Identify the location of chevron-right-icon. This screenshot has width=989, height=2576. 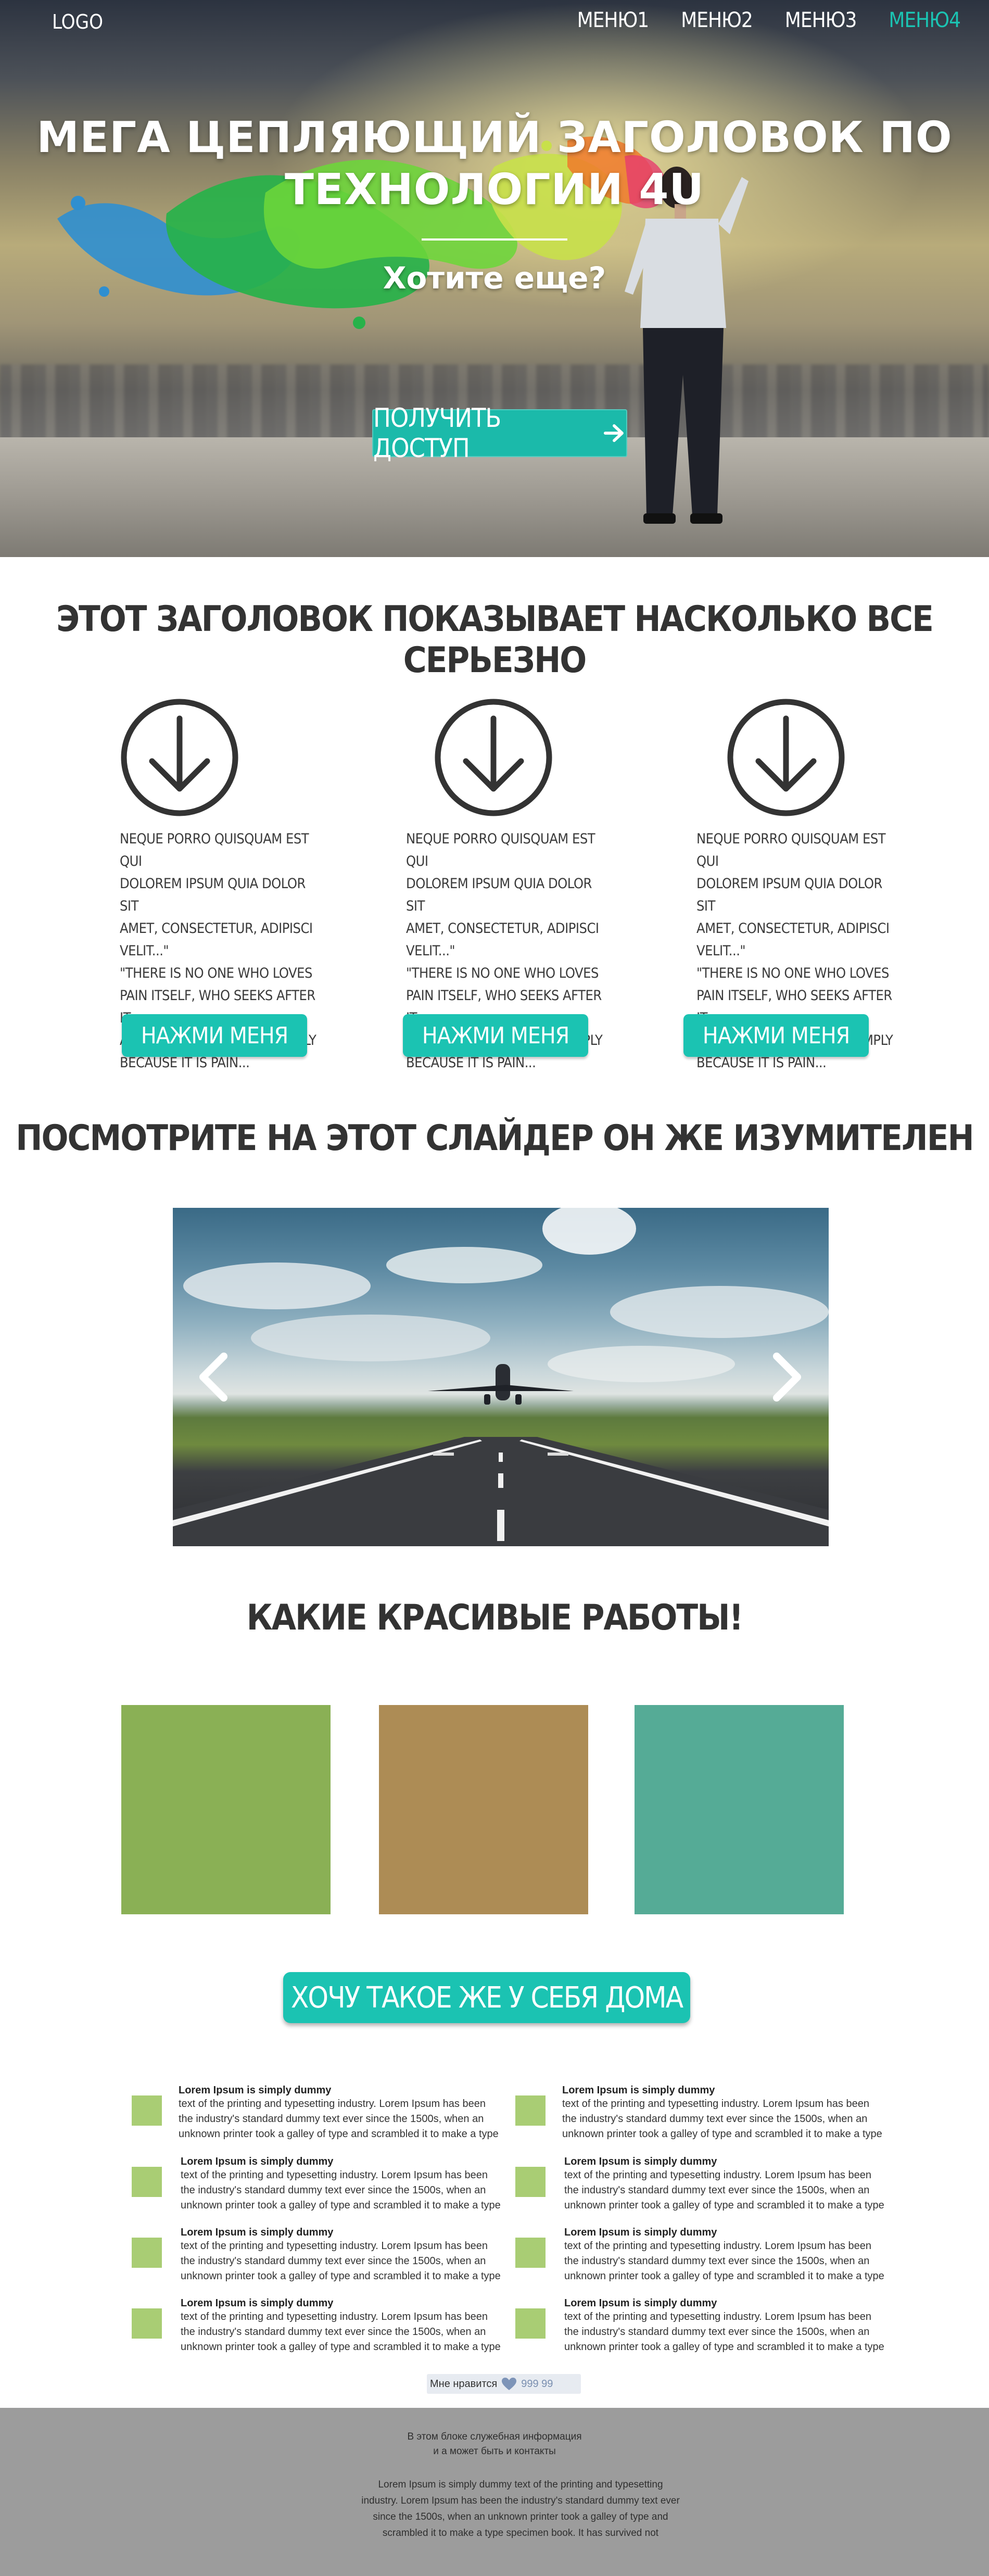
(787, 1377).